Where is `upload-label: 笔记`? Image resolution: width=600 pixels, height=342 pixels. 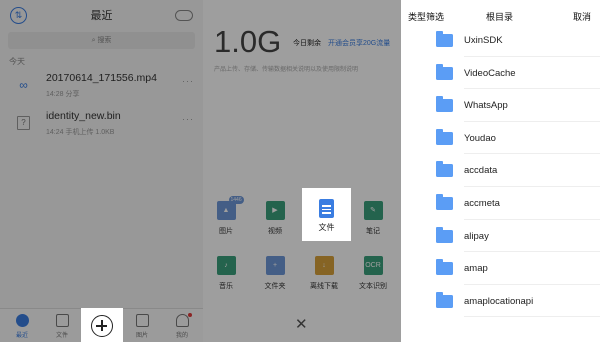 upload-label: 笔记 is located at coordinates (373, 231).